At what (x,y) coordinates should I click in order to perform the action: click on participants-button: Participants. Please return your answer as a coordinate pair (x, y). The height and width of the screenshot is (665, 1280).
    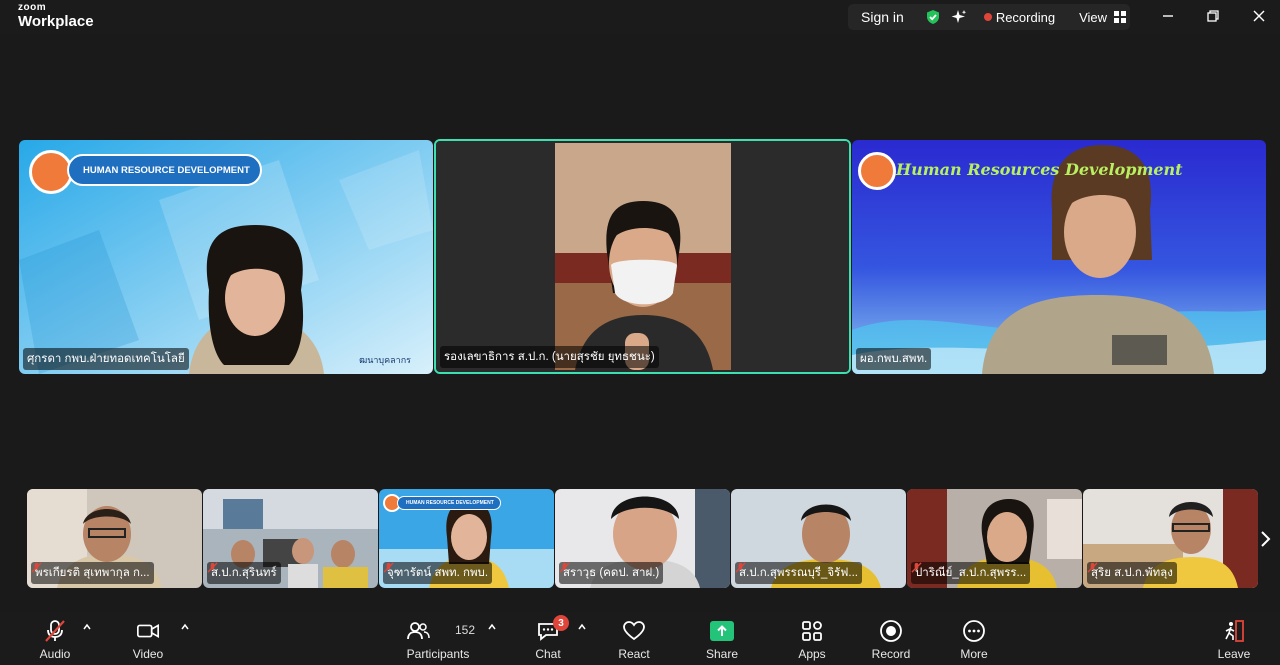
    Looking at the image, I should click on (438, 638).